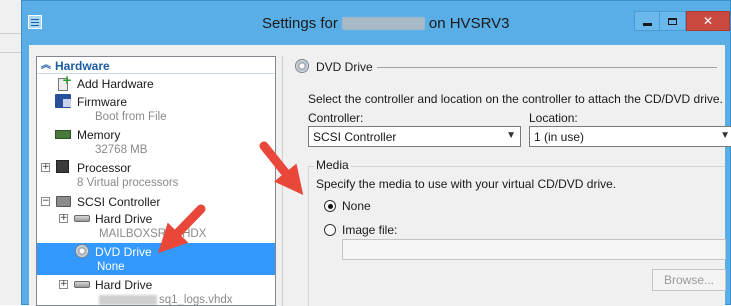  I want to click on radio-selected-icon, so click(330, 206).